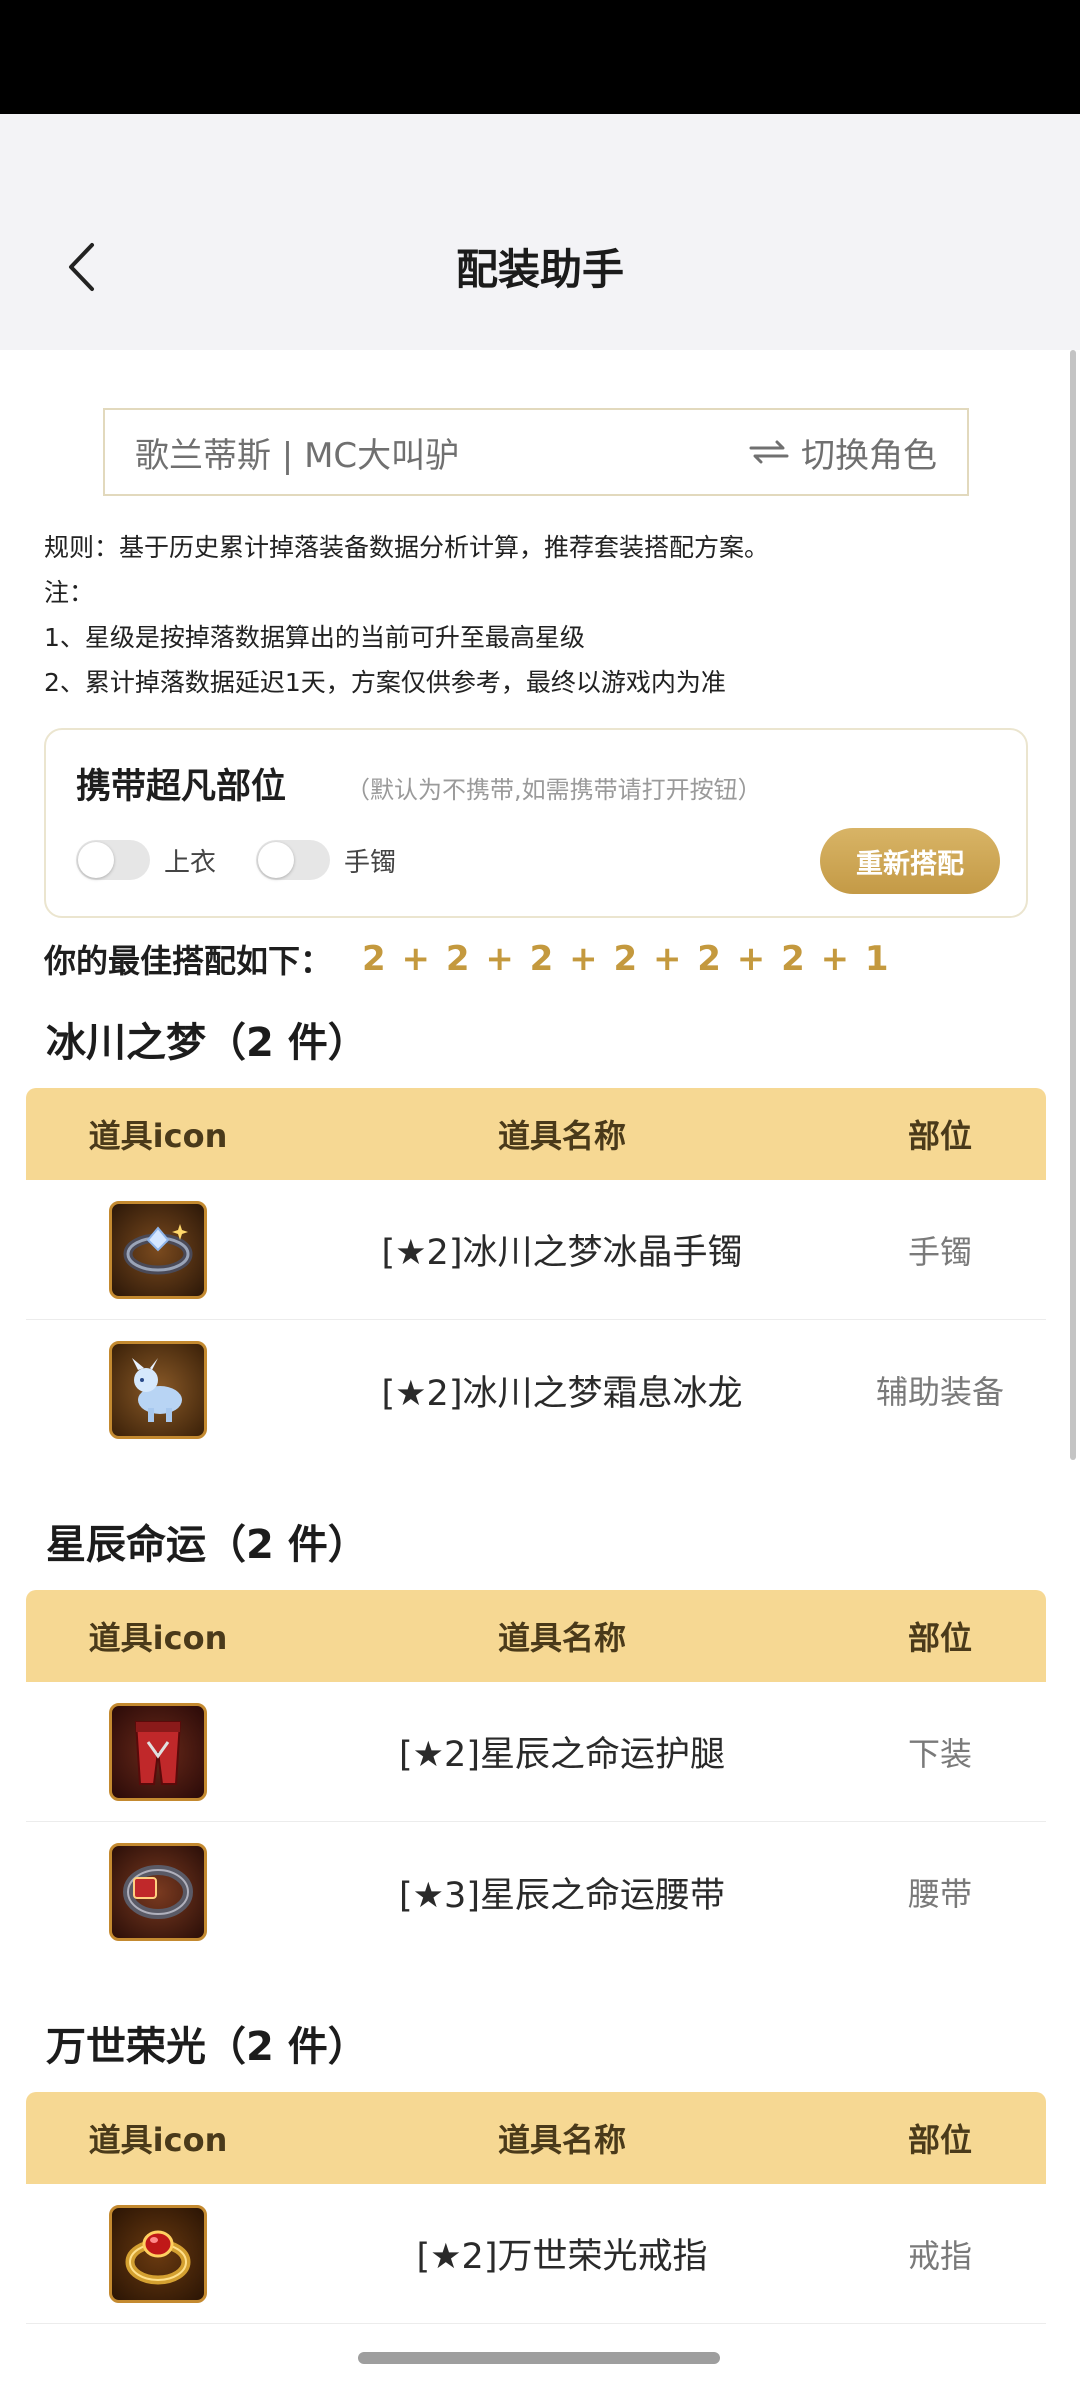  What do you see at coordinates (1073, 905) in the screenshot?
I see `scrollbar` at bounding box center [1073, 905].